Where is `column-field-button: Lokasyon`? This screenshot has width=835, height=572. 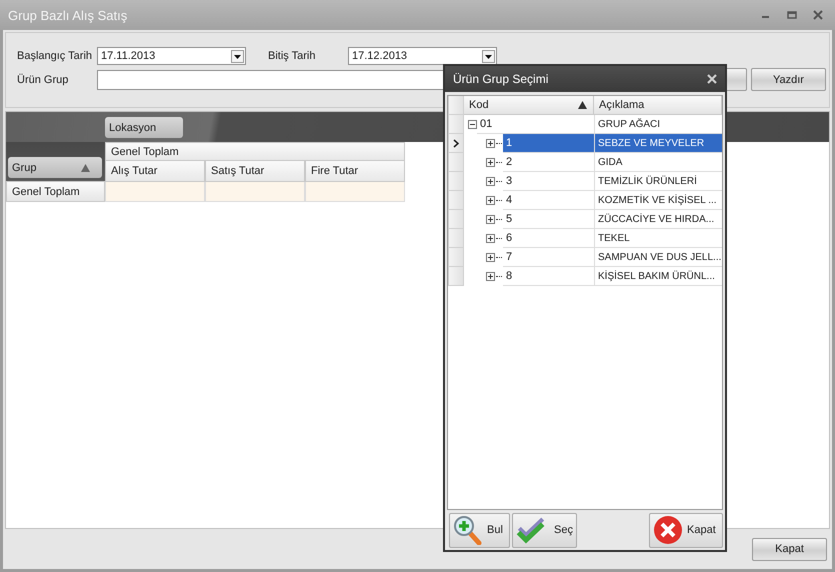
column-field-button: Lokasyon is located at coordinates (144, 127).